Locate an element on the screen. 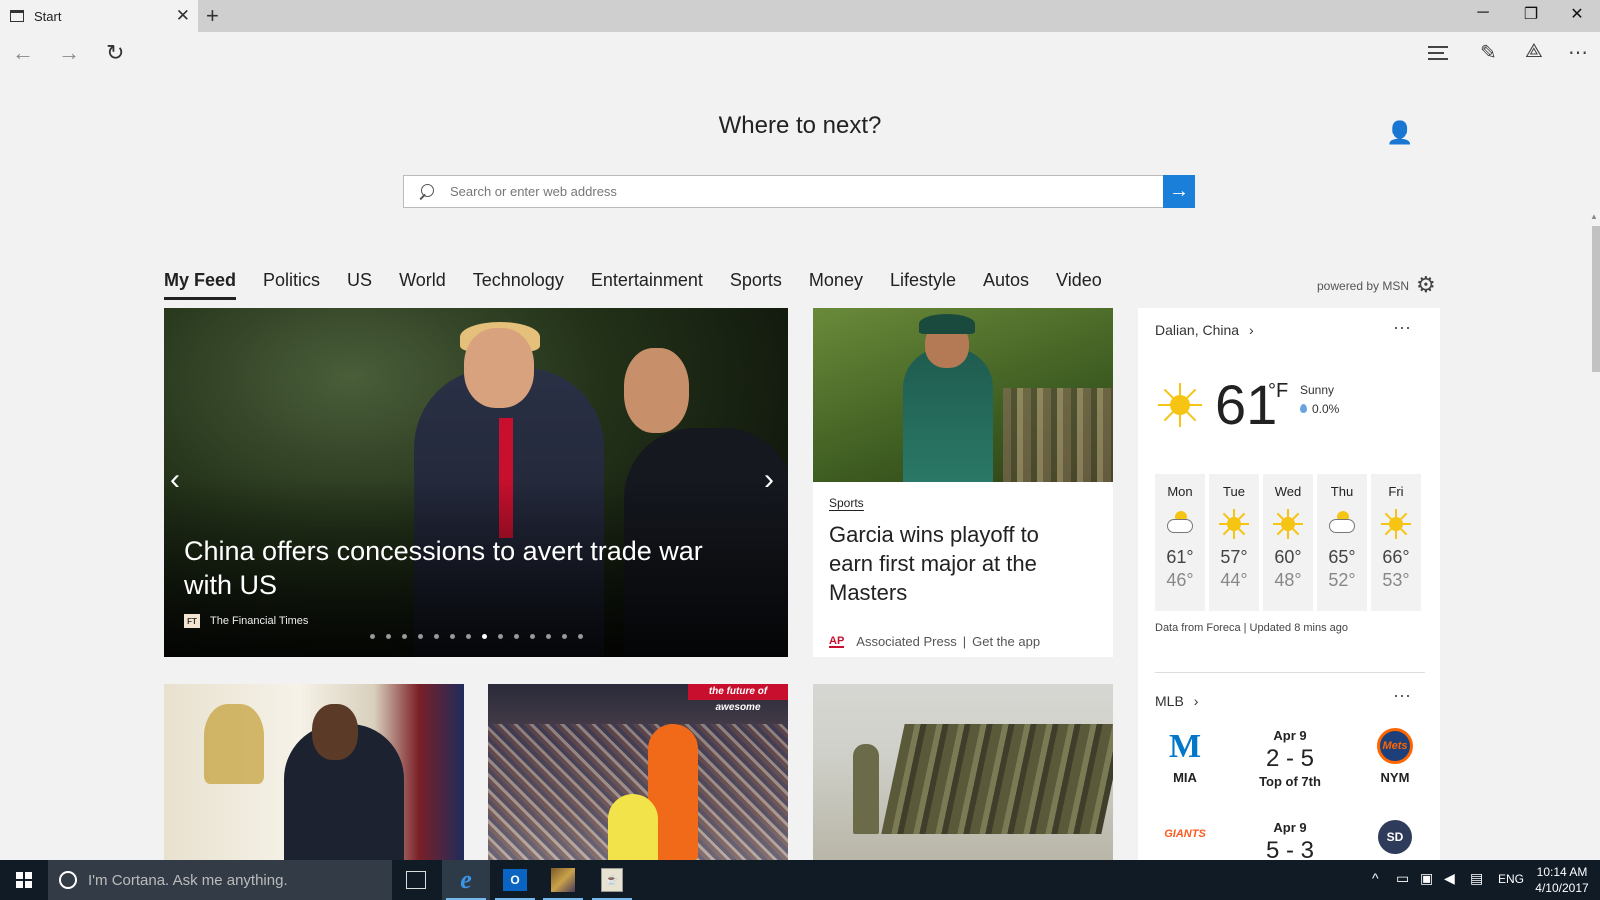 This screenshot has height=900, width=1600. tab-start: Start ✕ is located at coordinates (99, 16).